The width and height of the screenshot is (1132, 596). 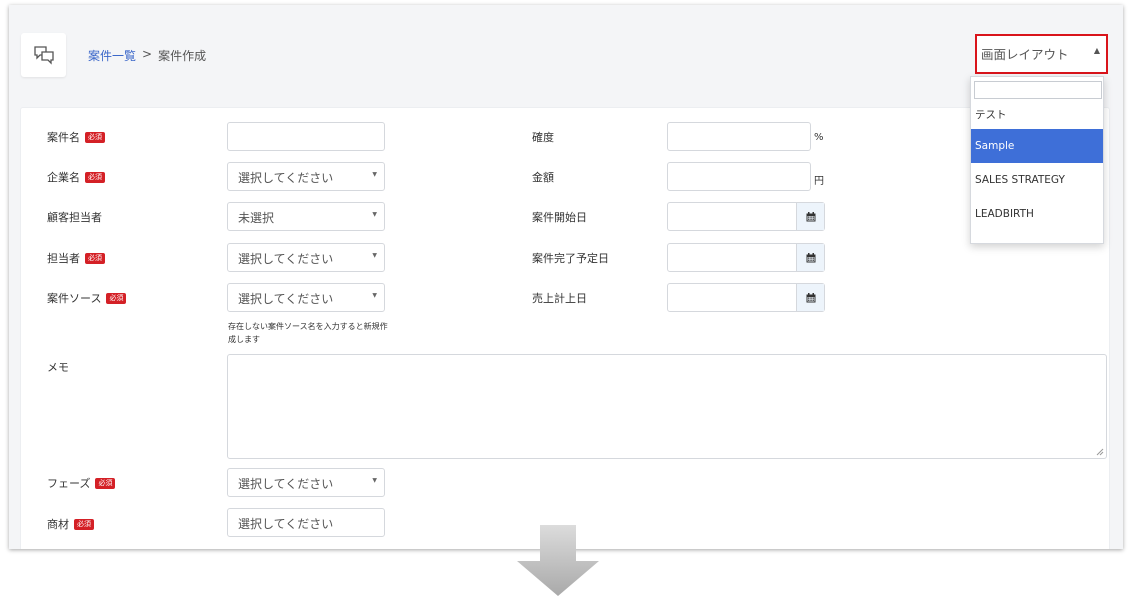 What do you see at coordinates (306, 176) in the screenshot?
I see `company-select: 選択してください ▼` at bounding box center [306, 176].